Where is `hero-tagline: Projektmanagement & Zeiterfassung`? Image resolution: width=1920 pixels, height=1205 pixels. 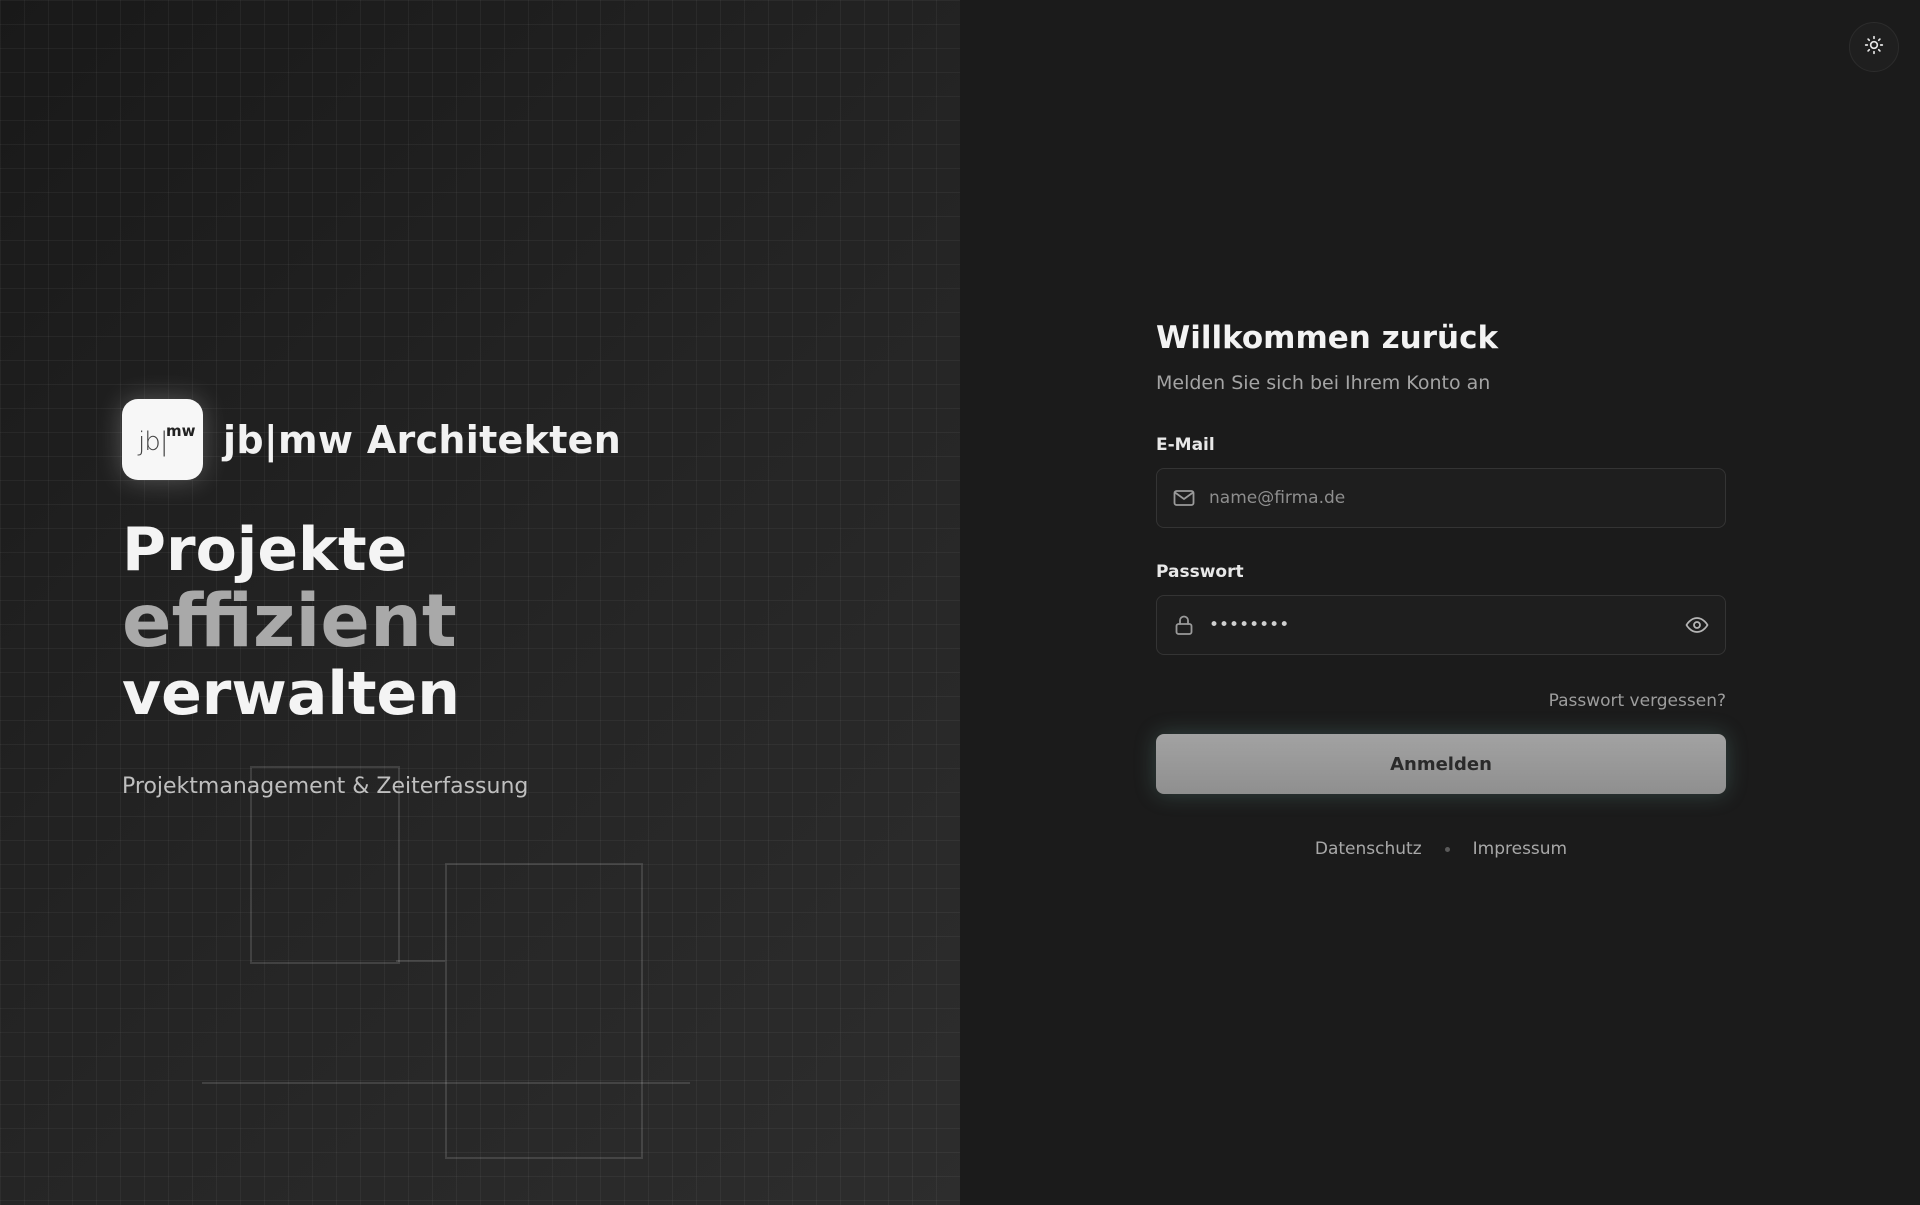
hero-tagline: Projektmanagement & Zeiterfassung is located at coordinates (325, 786).